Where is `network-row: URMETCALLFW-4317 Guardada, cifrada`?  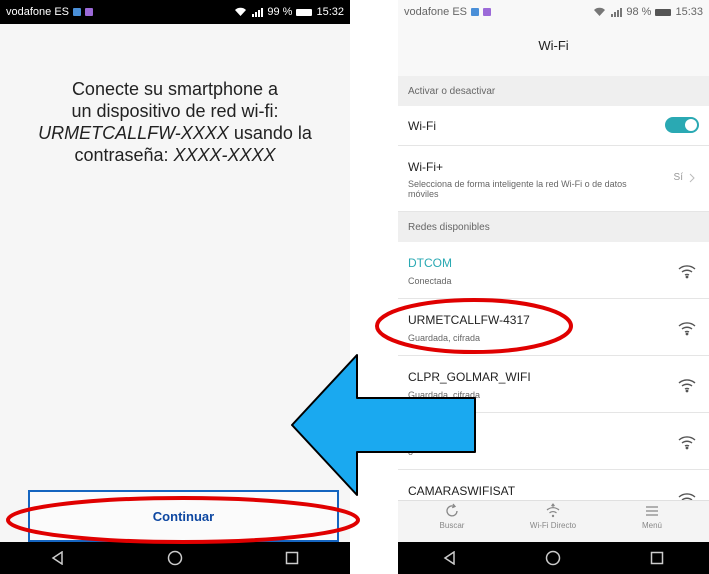
network-row: URMETCALLFW-4317 Guardada, cifrada is located at coordinates (553, 327).